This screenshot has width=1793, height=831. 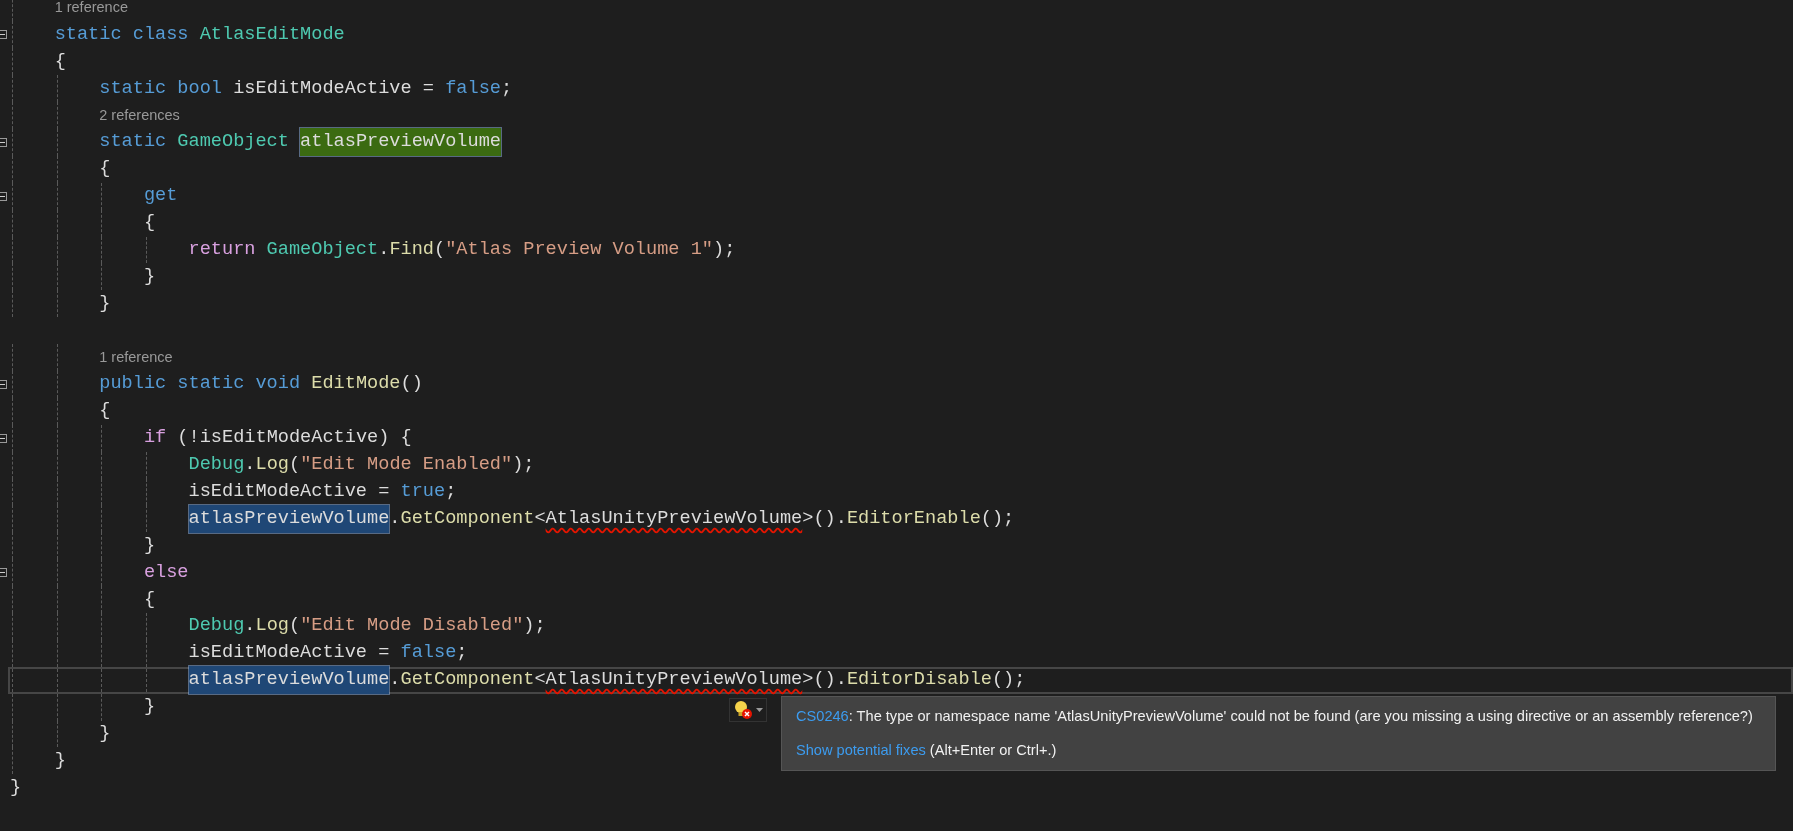 What do you see at coordinates (161, 88) in the screenshot?
I see `keyword: static bool` at bounding box center [161, 88].